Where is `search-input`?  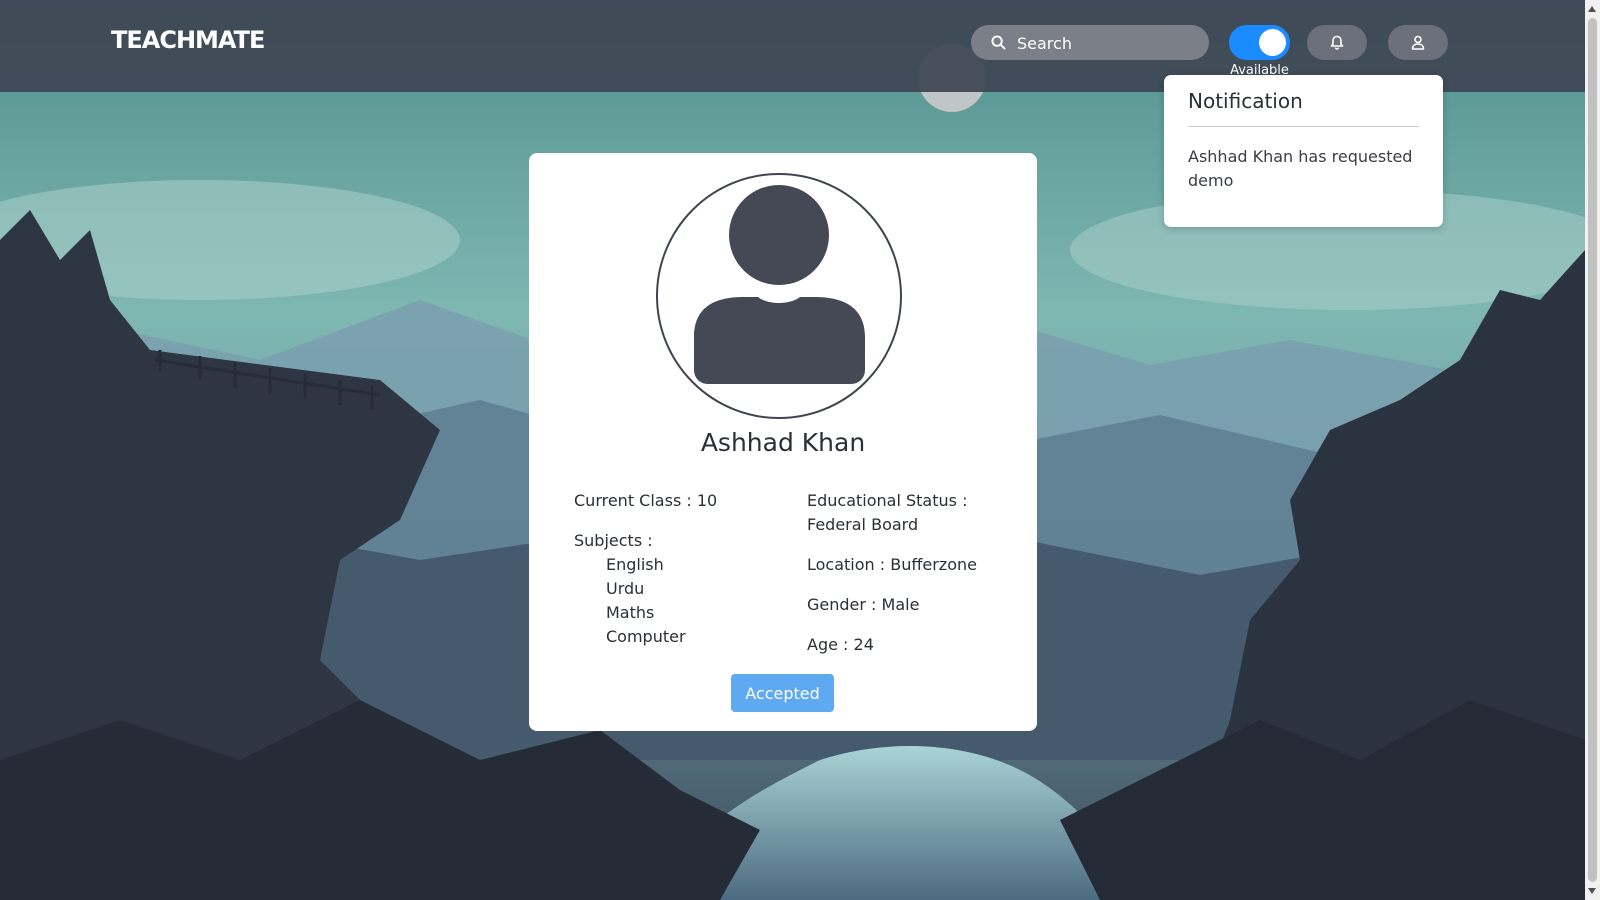
search-input is located at coordinates (1107, 43).